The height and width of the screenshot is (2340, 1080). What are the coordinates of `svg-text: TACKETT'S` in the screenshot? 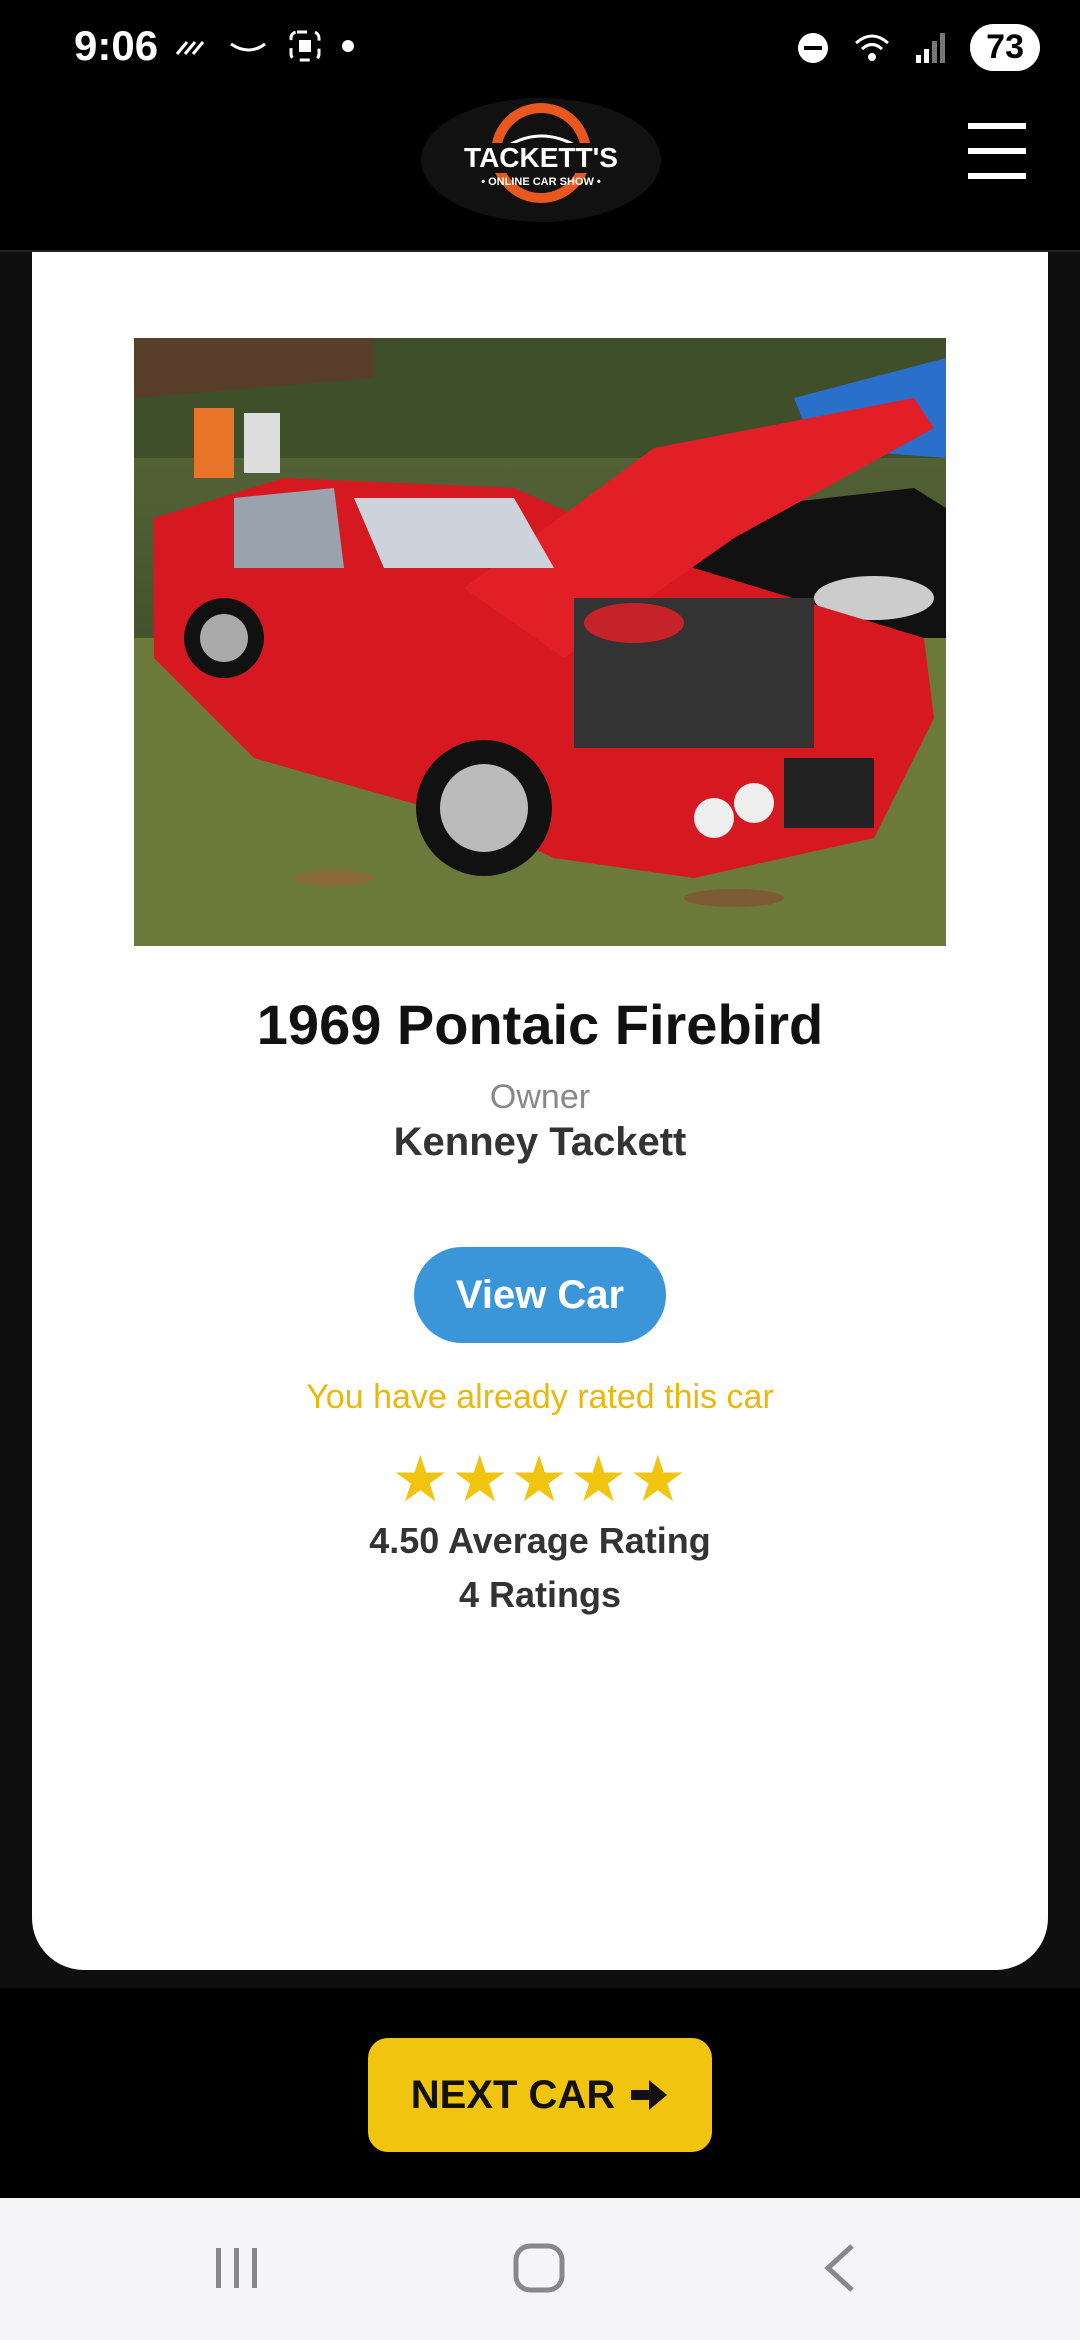 It's located at (541, 157).